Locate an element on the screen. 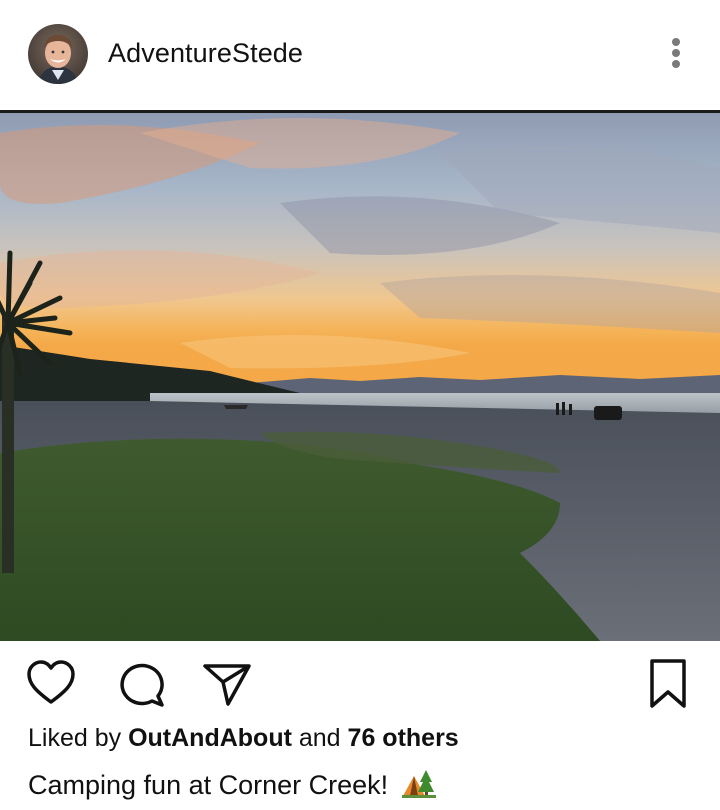 The height and width of the screenshot is (810, 720). liker-username: OutAndAbout is located at coordinates (210, 738).